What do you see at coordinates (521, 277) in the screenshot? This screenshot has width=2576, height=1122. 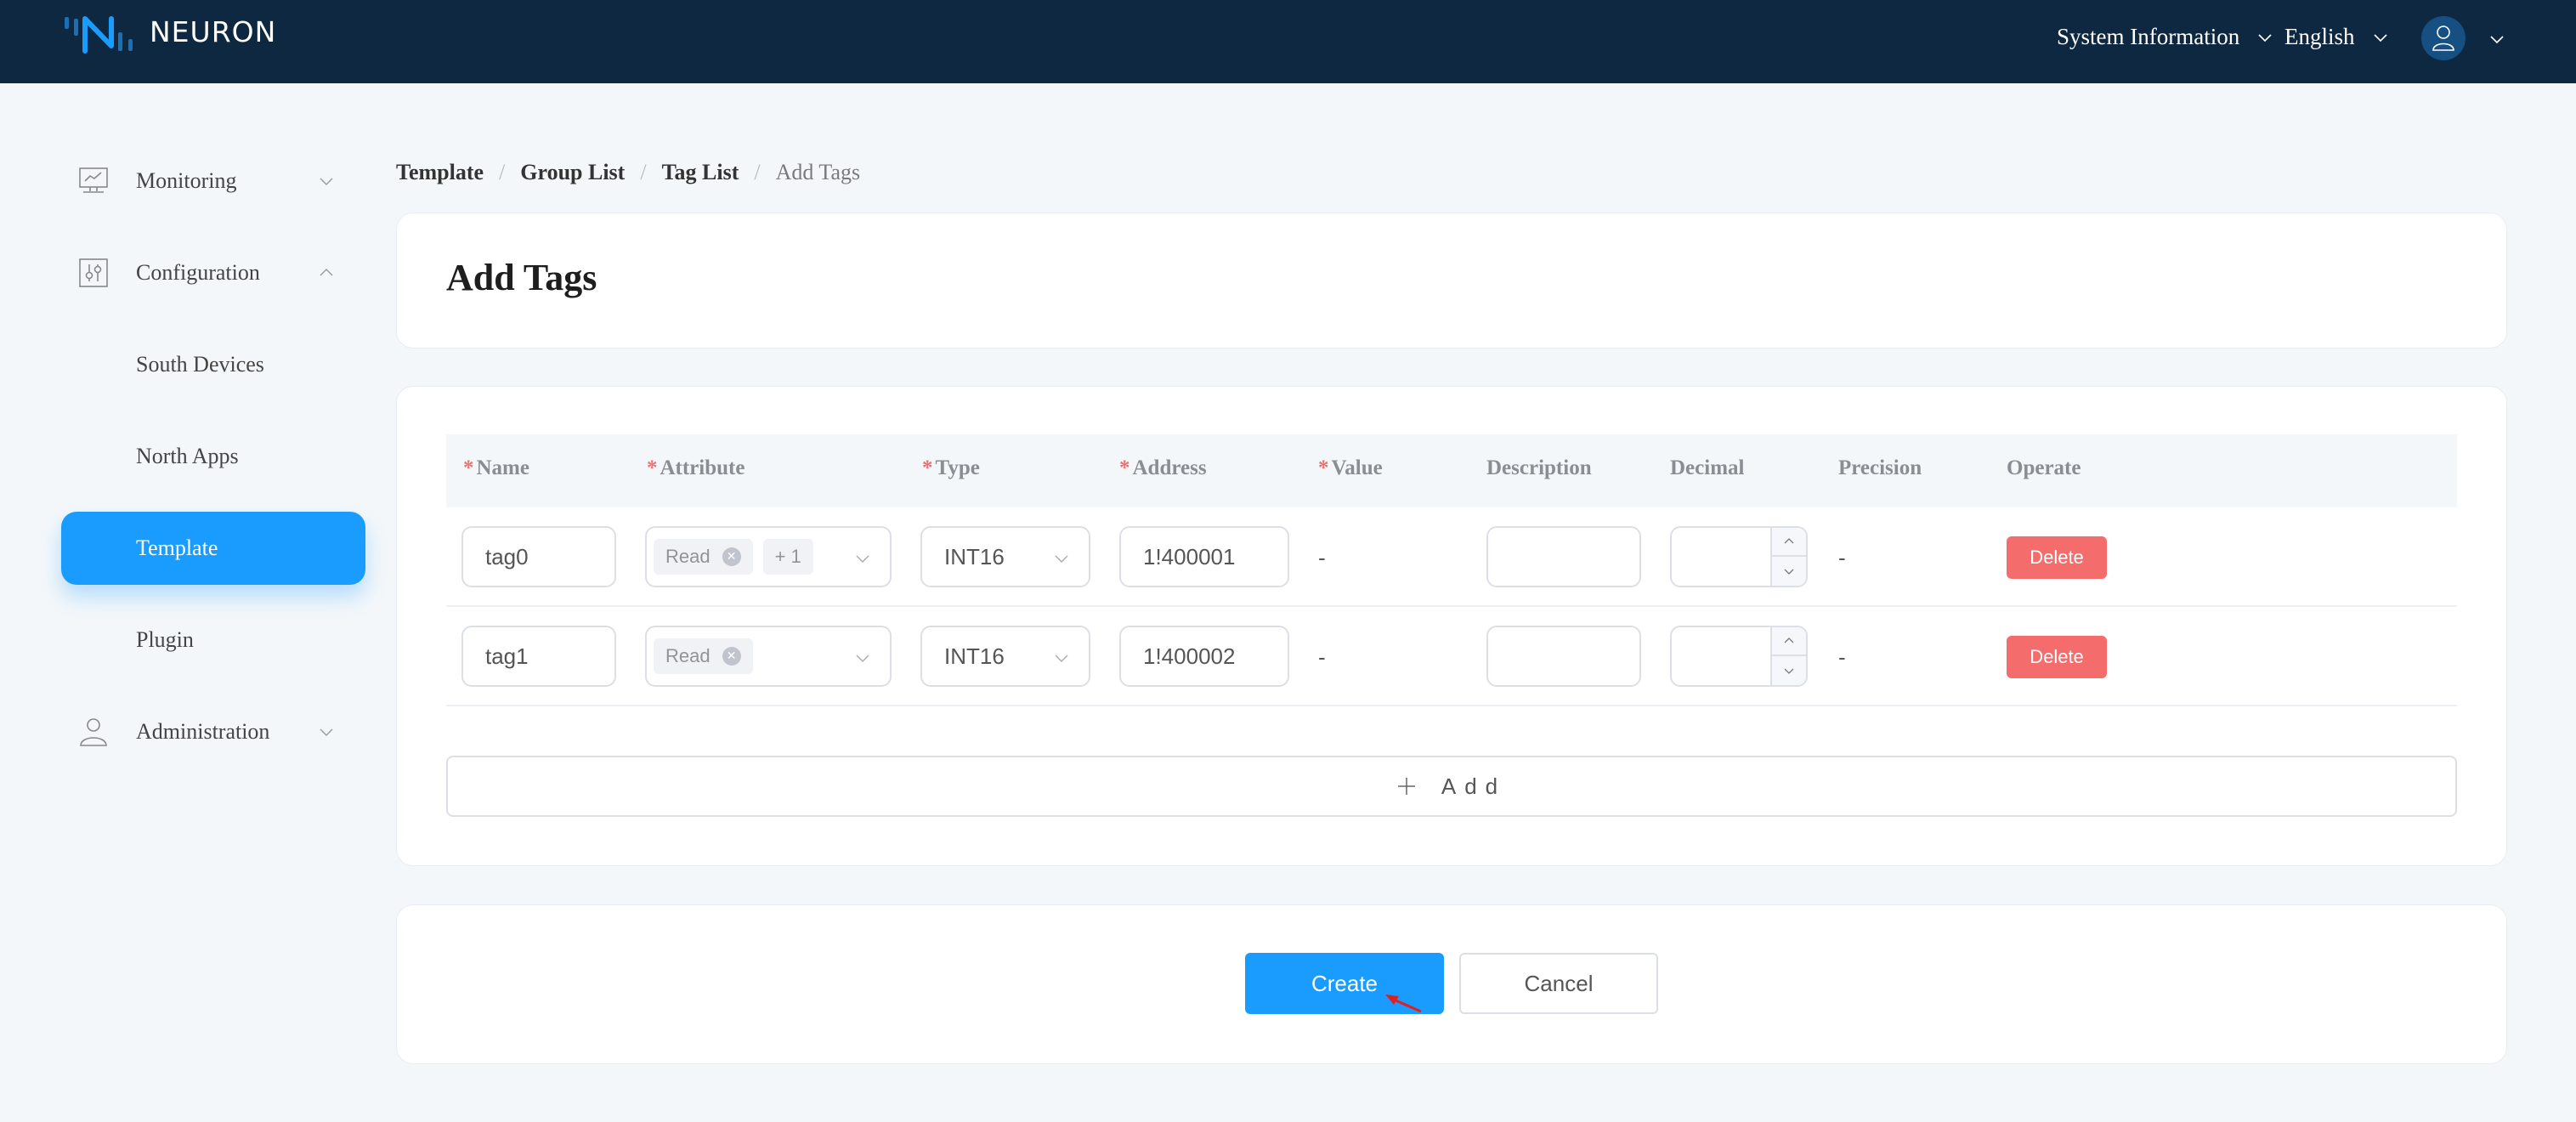 I see `page-title: Add Tags` at bounding box center [521, 277].